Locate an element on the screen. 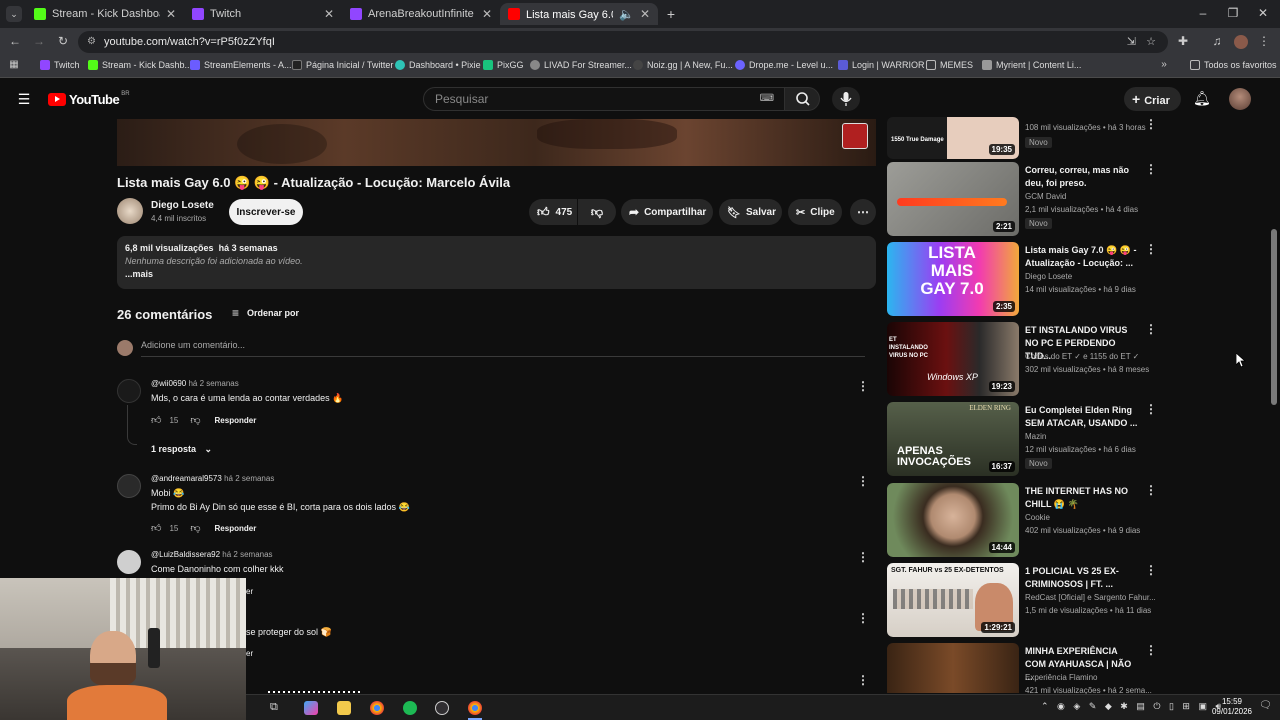 The height and width of the screenshot is (720, 1280). site-info-icon: ⚙ is located at coordinates (91, 42).